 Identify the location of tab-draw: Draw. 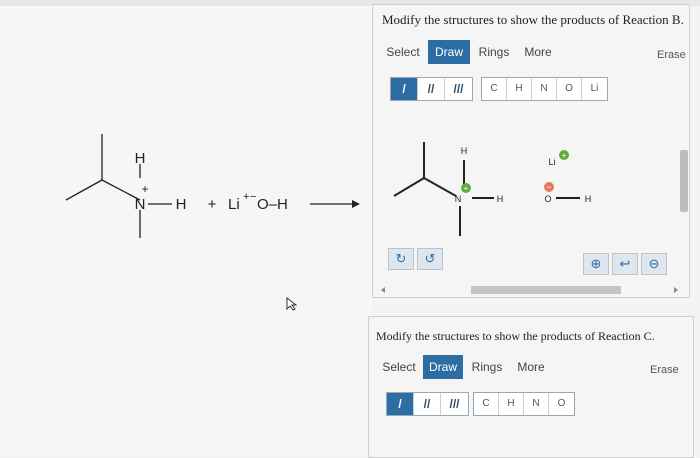
(449, 52).